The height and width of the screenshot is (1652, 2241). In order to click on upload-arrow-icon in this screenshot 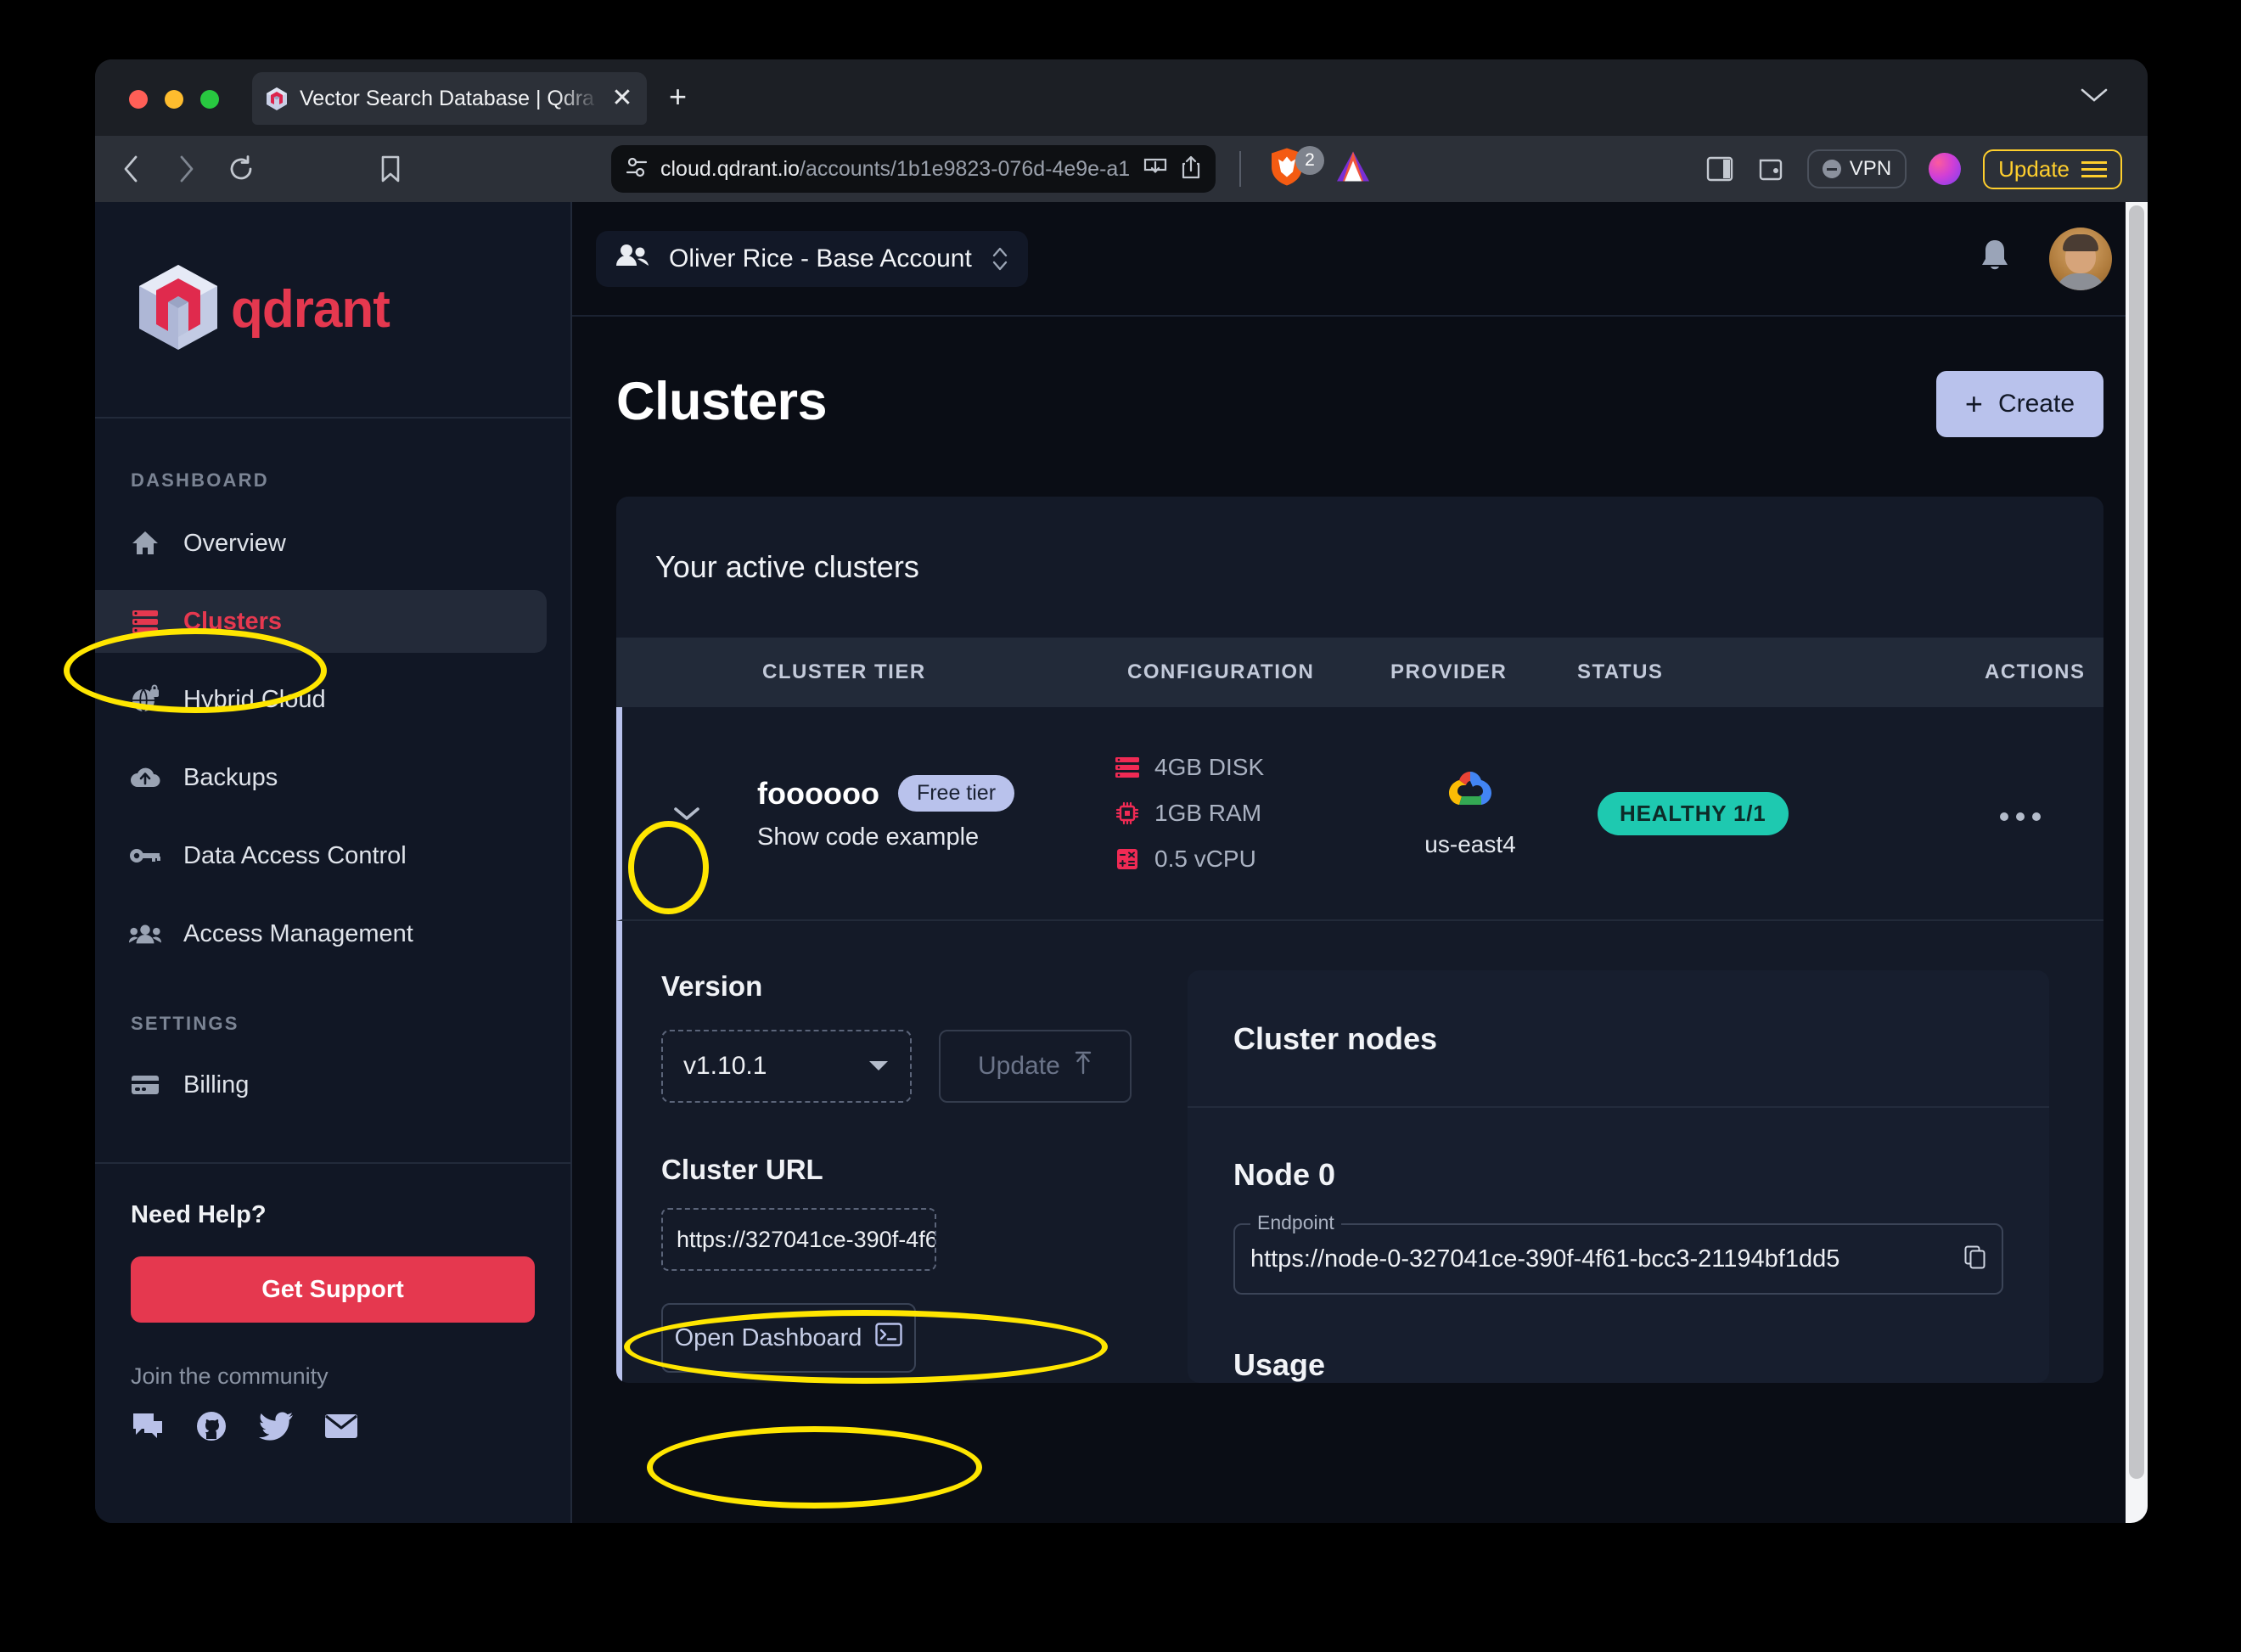, I will do `click(1083, 1066)`.